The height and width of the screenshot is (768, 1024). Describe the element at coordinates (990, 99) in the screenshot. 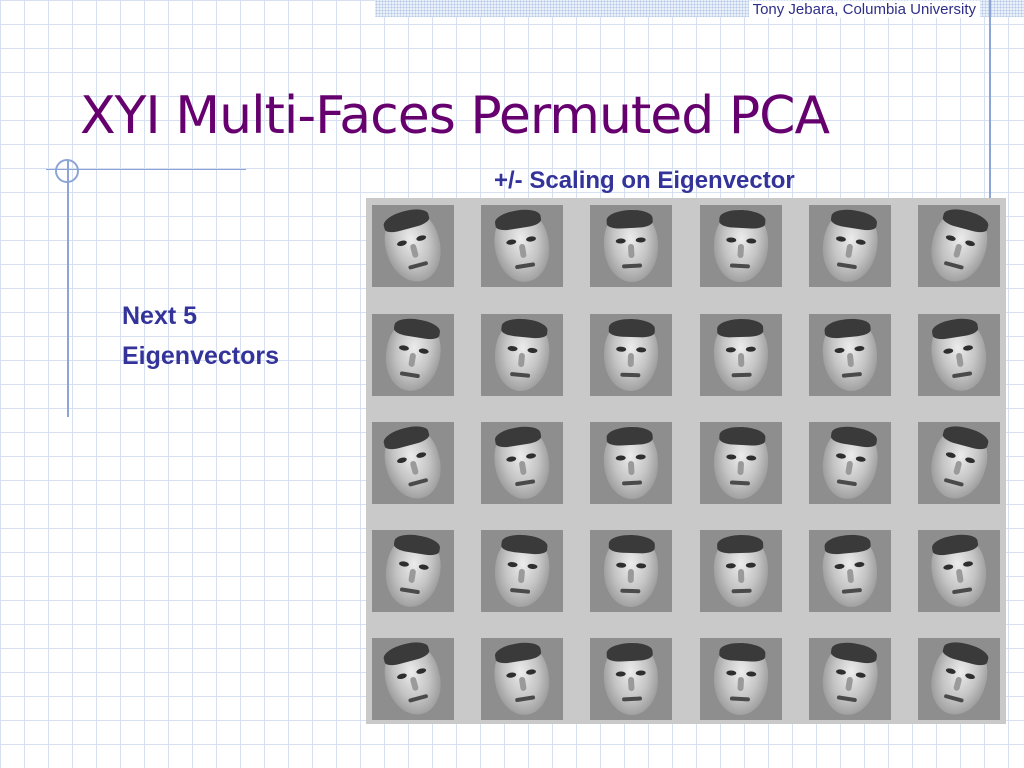

I see `top-right-decor-line` at that location.